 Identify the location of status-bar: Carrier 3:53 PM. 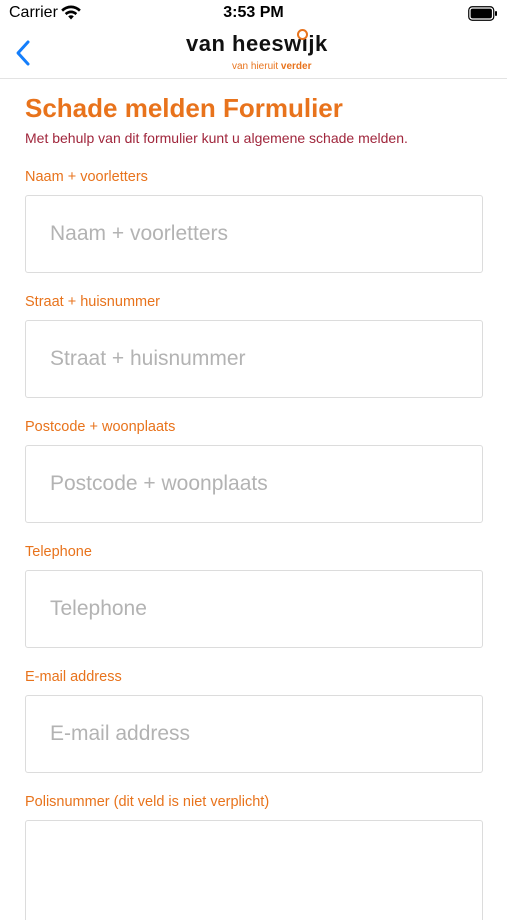
(253, 14).